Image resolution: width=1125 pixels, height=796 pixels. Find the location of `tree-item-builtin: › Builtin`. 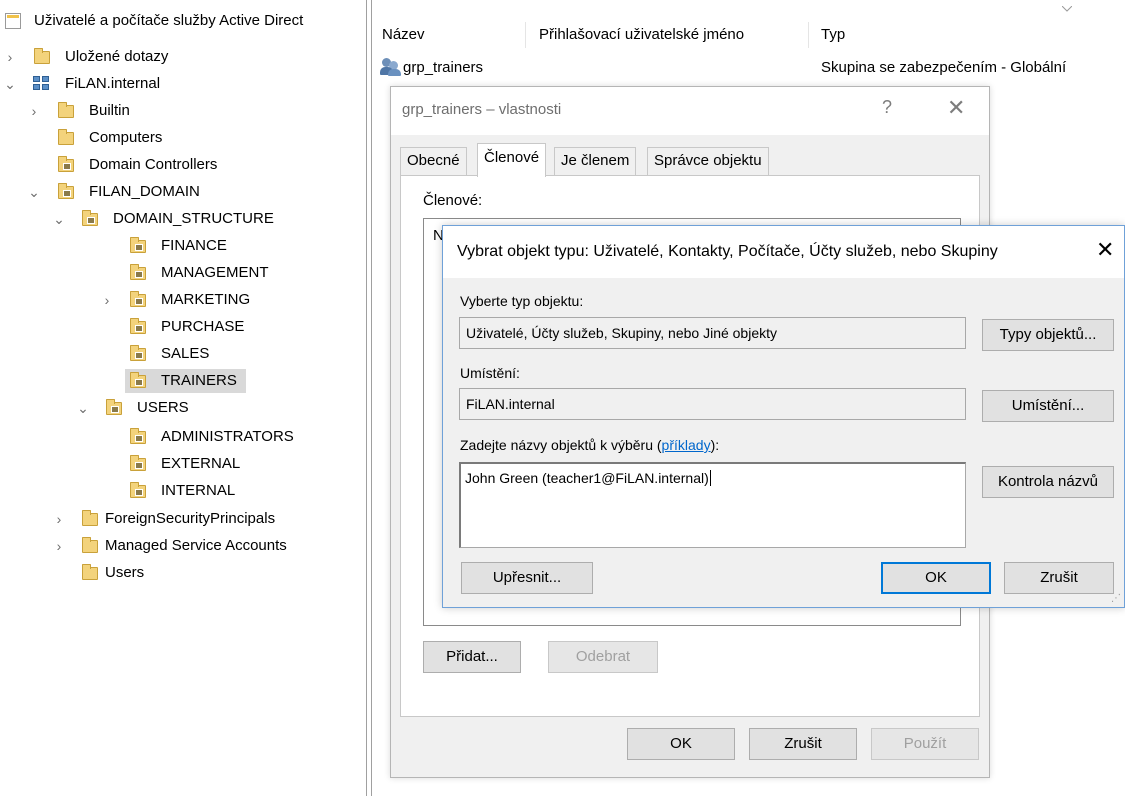

tree-item-builtin: › Builtin is located at coordinates (183, 111).